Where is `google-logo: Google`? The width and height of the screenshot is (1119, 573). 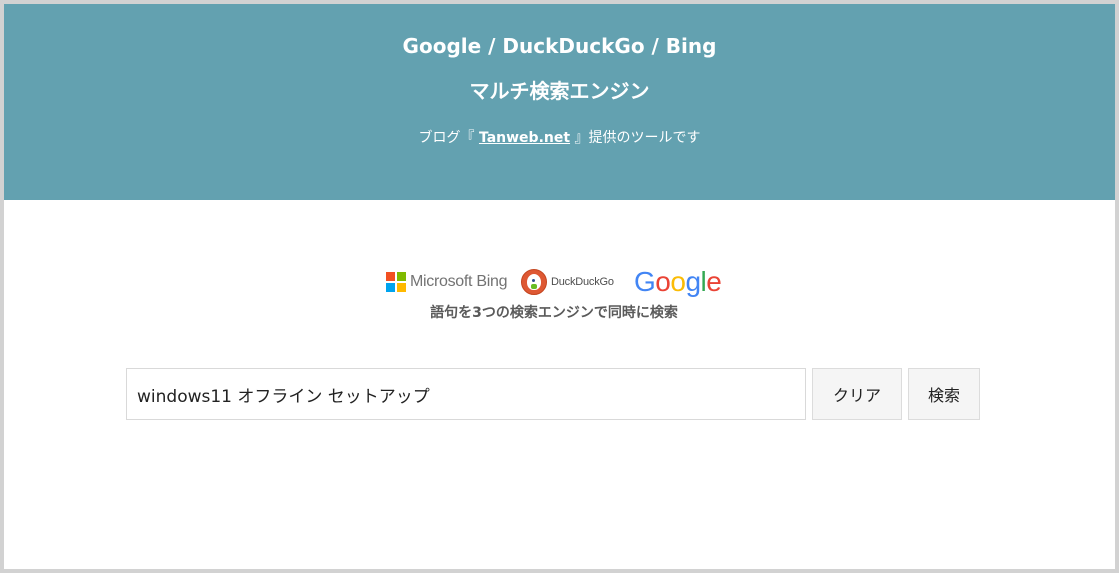 google-logo: Google is located at coordinates (678, 282).